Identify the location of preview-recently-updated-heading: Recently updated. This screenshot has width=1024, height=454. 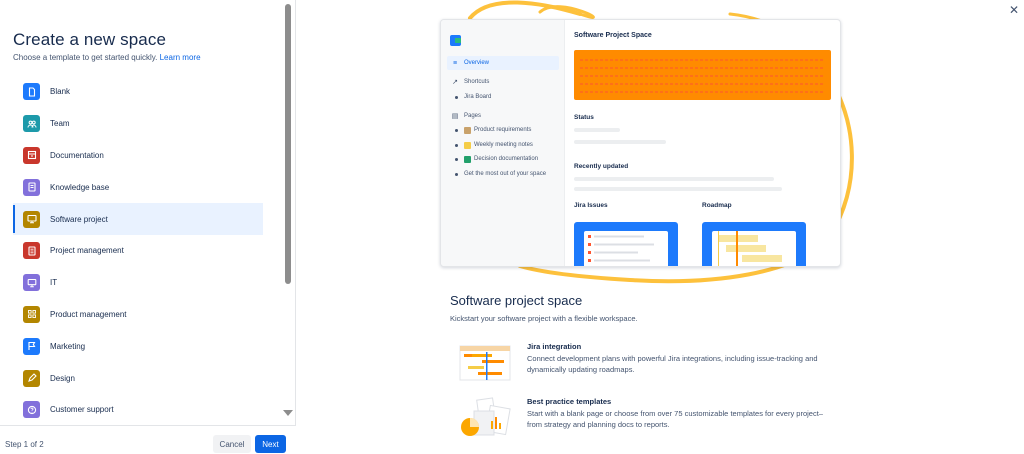
(601, 166).